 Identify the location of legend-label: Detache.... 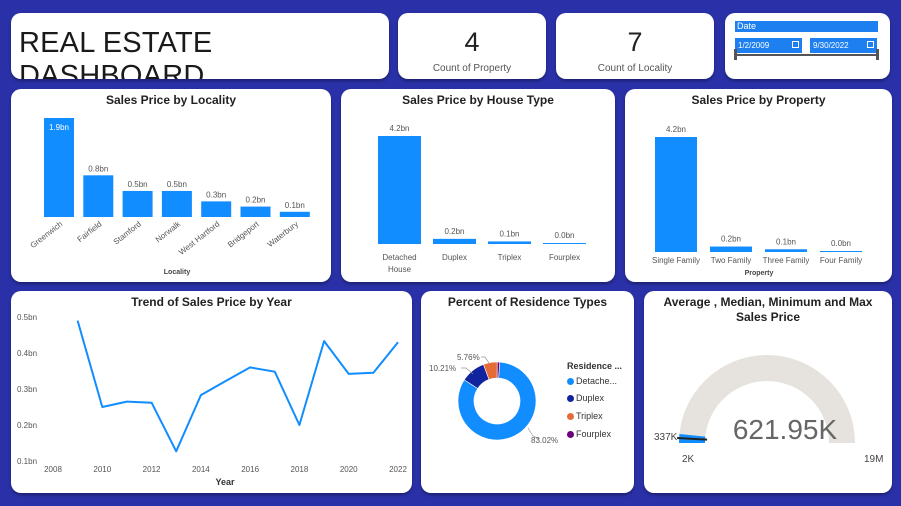
(597, 381).